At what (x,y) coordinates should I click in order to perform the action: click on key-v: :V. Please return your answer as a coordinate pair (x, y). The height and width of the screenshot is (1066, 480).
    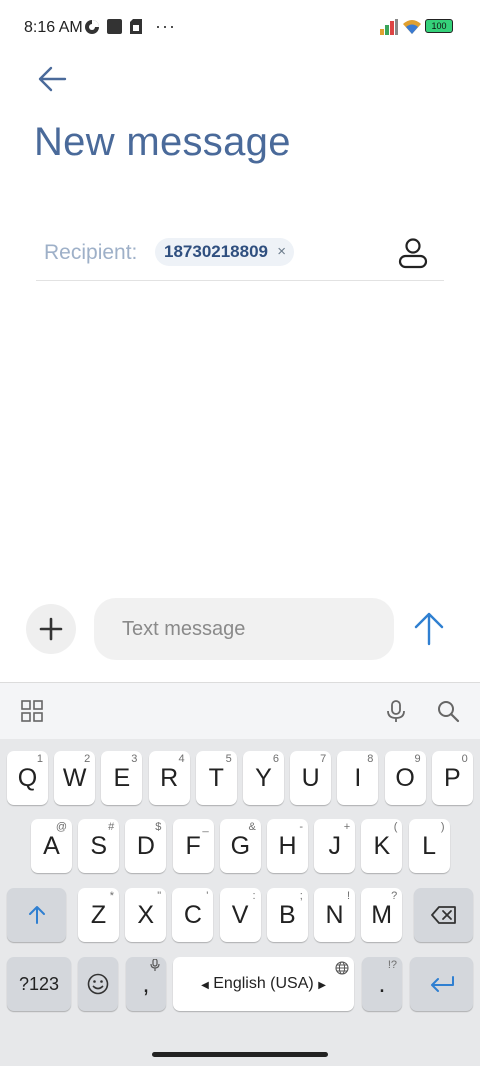
    Looking at the image, I should click on (240, 915).